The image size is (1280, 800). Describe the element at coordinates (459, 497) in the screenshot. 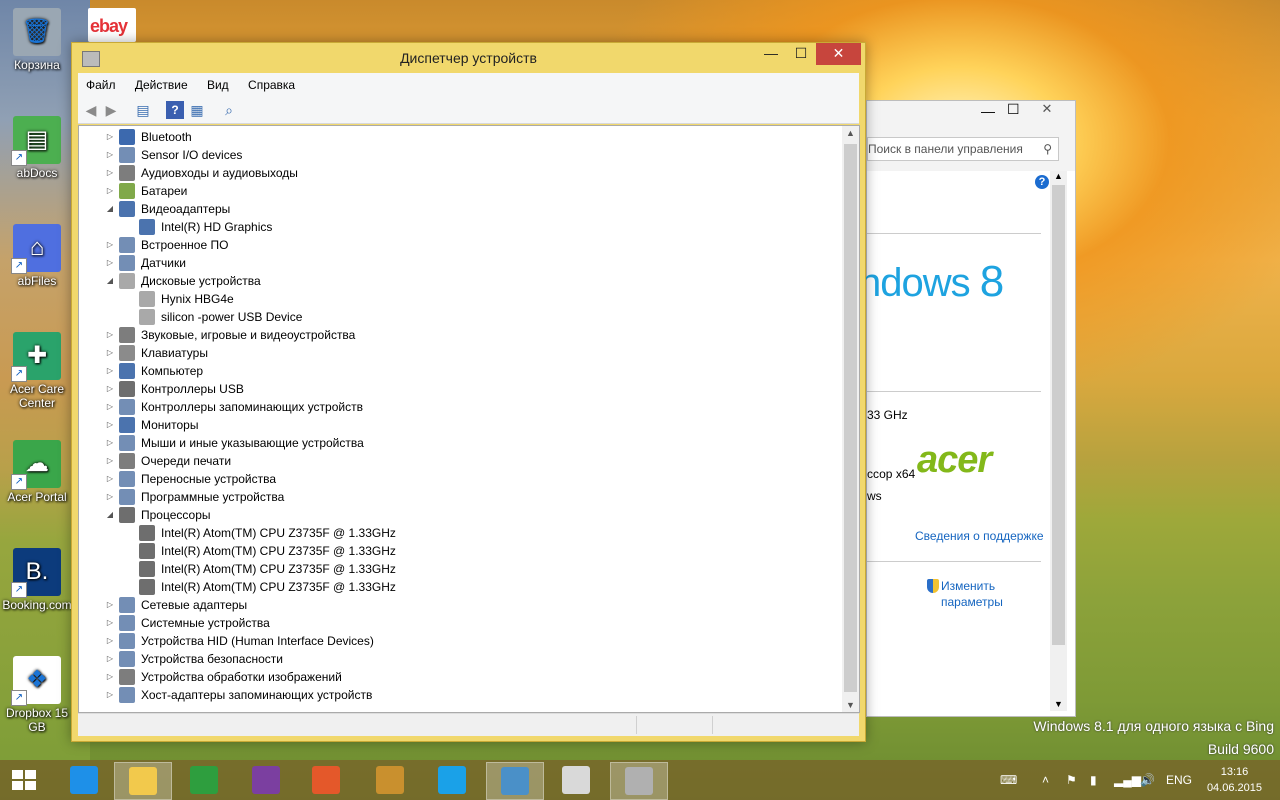

I see `tree-item: ▷ Программные устройства` at that location.